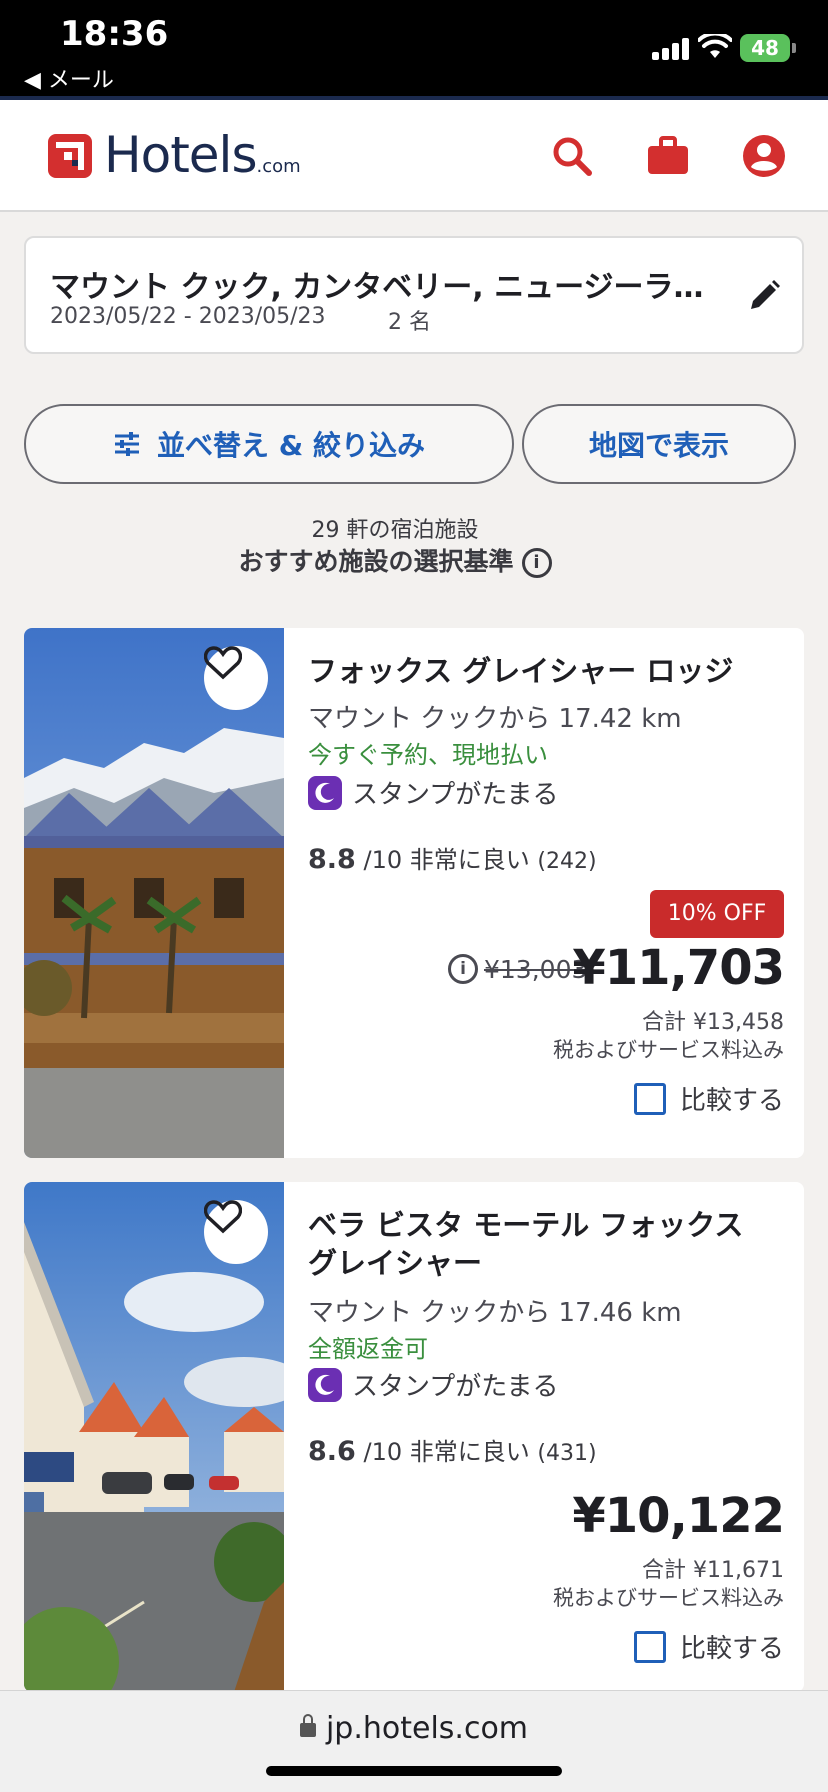  What do you see at coordinates (69, 78) in the screenshot?
I see `back-to-mail-link: ◀ メール` at bounding box center [69, 78].